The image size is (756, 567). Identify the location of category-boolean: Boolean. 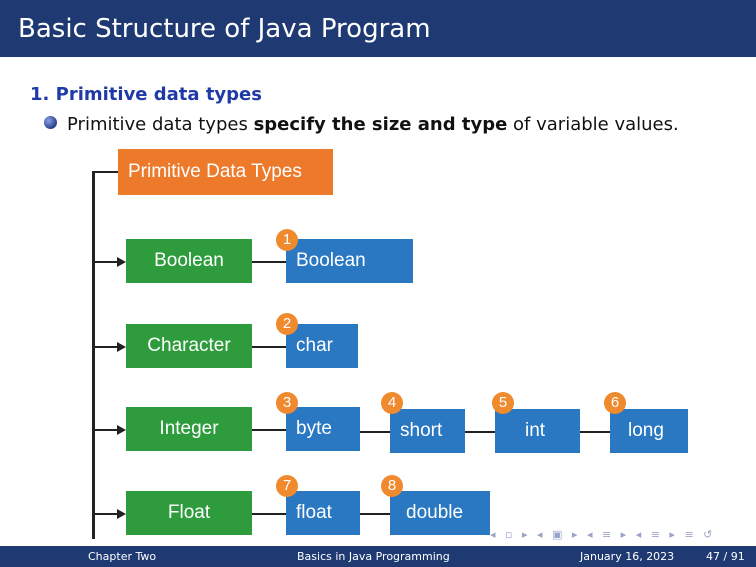
(189, 261).